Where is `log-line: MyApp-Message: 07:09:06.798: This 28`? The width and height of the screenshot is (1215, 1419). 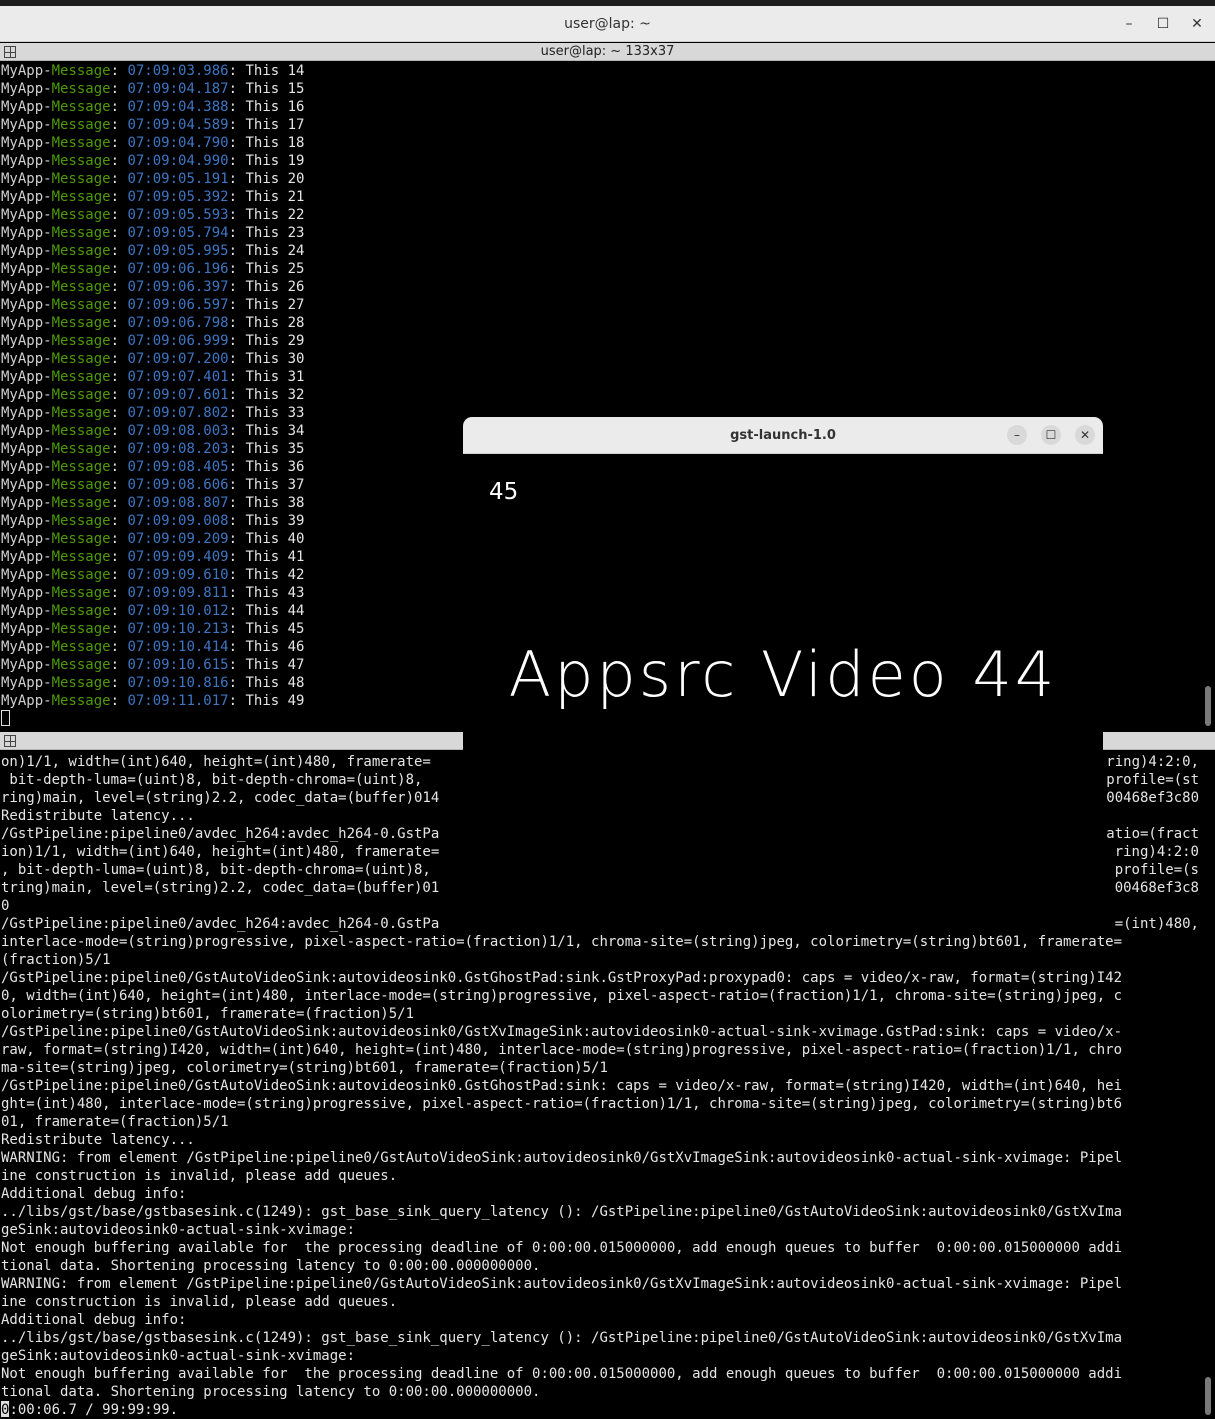 log-line: MyApp-Message: 07:09:06.798: This 28 is located at coordinates (601, 323).